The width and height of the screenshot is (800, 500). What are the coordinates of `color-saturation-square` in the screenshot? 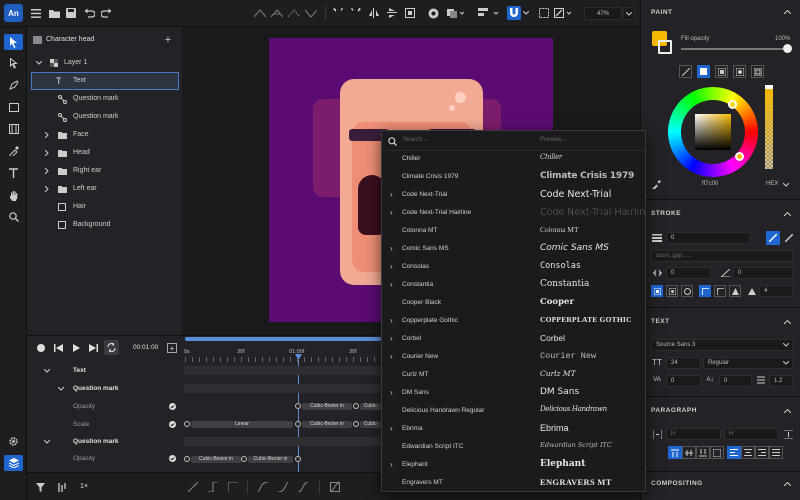 It's located at (713, 132).